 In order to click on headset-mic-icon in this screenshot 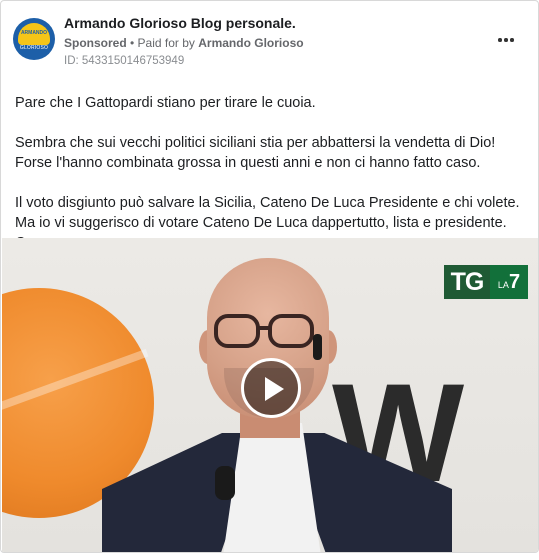, I will do `click(317, 347)`.